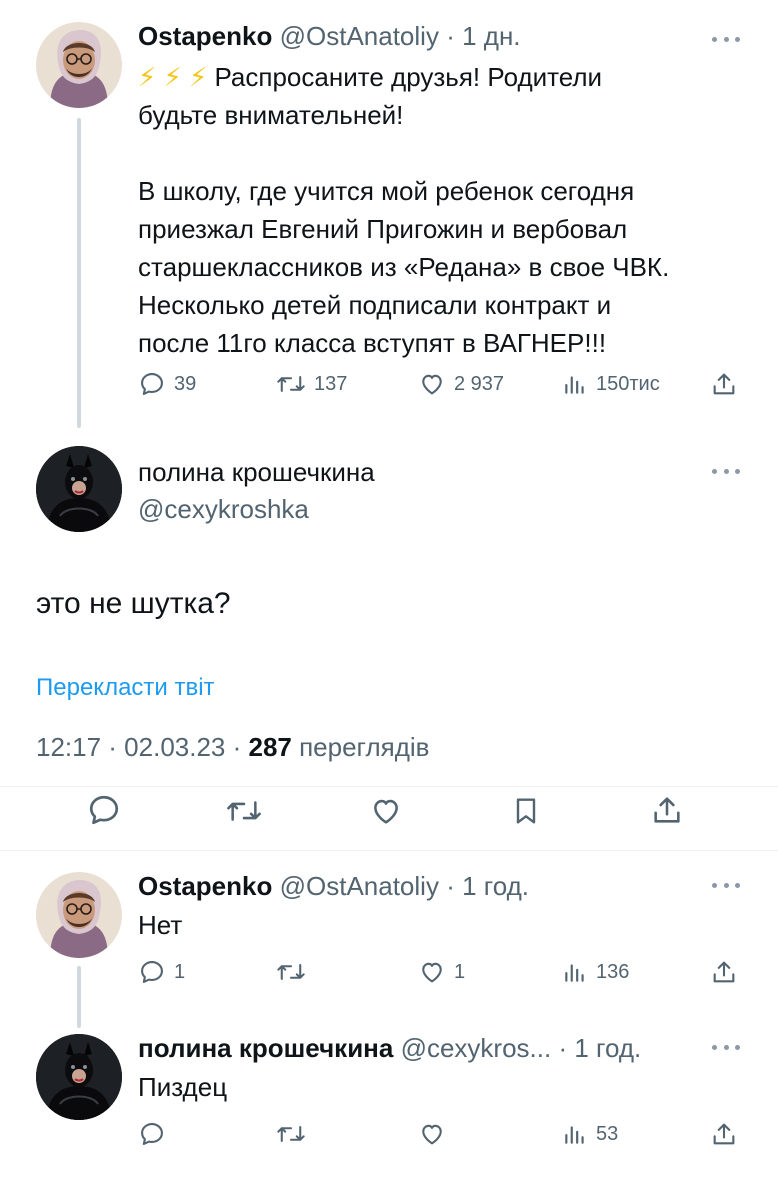  Describe the element at coordinates (269, 747) in the screenshot. I see `main-views-count: 287` at that location.